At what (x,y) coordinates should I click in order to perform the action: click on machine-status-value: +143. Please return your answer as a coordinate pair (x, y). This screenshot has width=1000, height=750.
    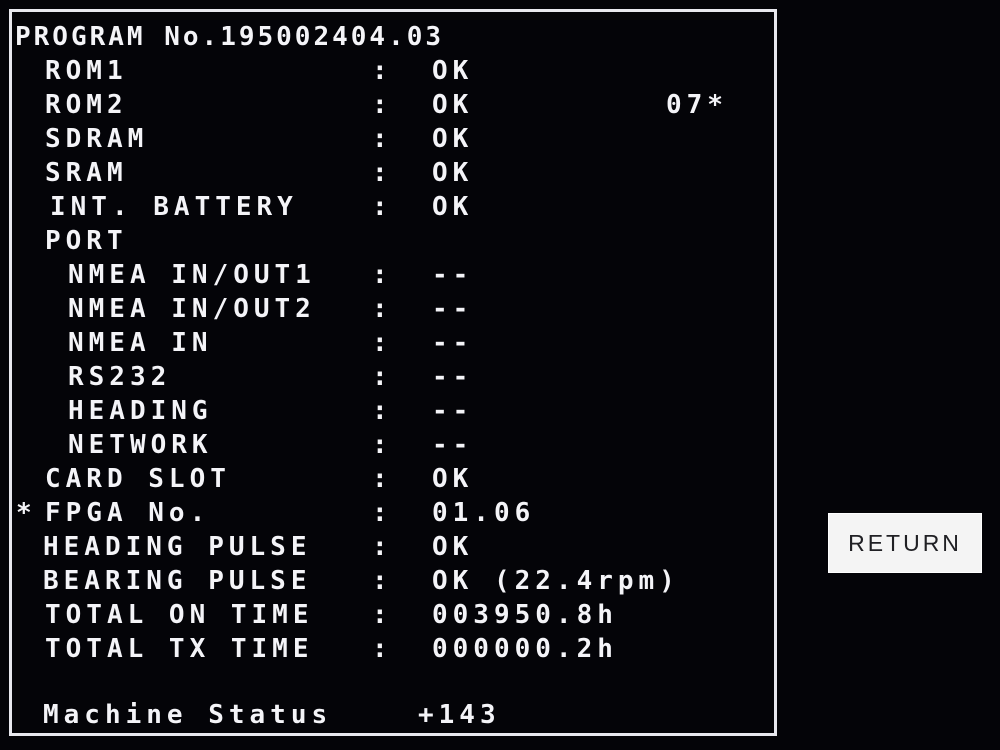
    Looking at the image, I should click on (459, 715).